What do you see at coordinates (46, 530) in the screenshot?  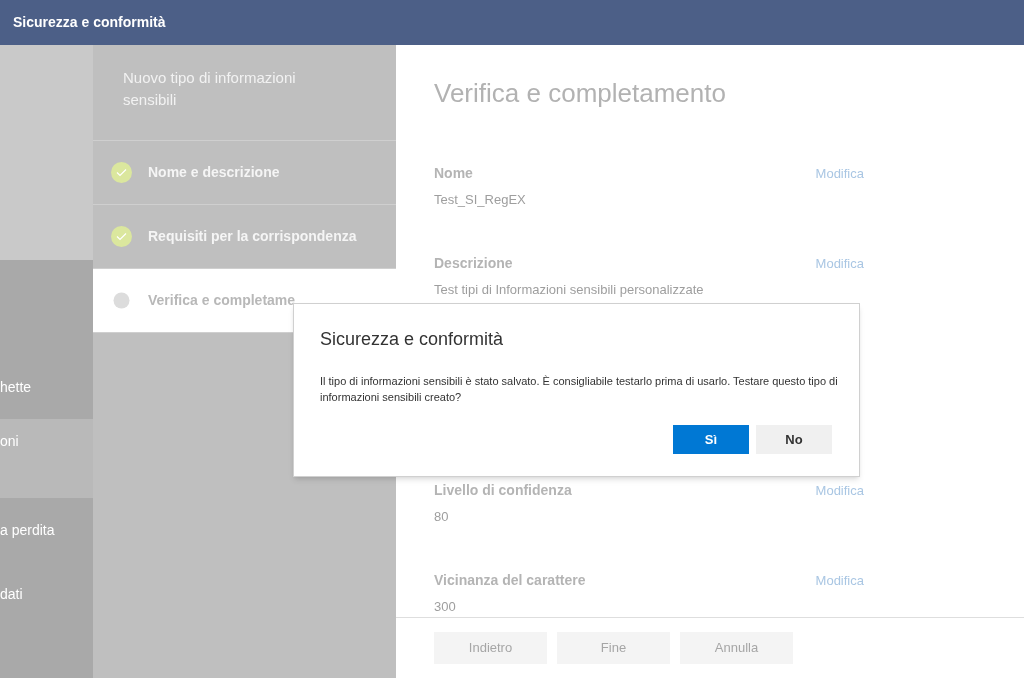 I see `nav-item: a perdita` at bounding box center [46, 530].